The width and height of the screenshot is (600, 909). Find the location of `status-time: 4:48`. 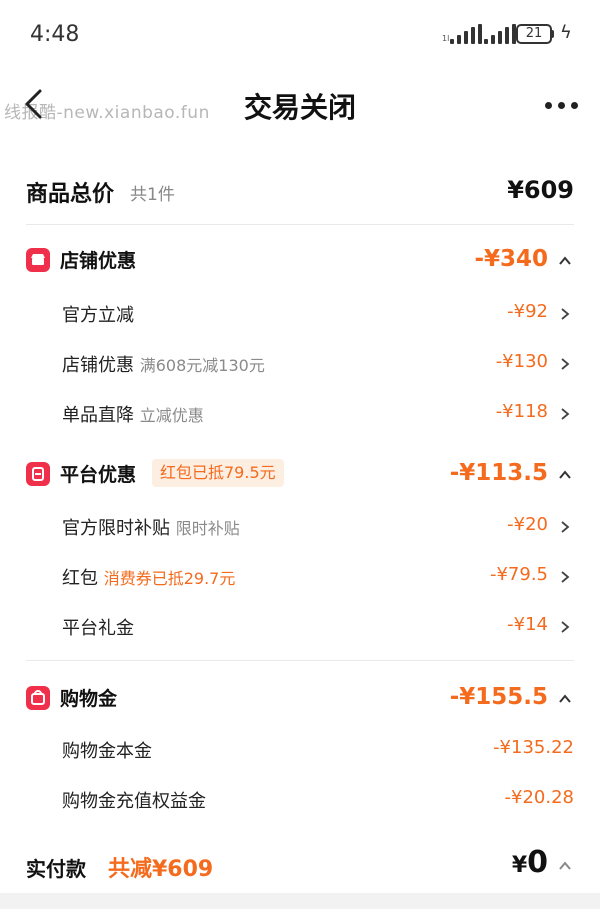

status-time: 4:48 is located at coordinates (55, 34).